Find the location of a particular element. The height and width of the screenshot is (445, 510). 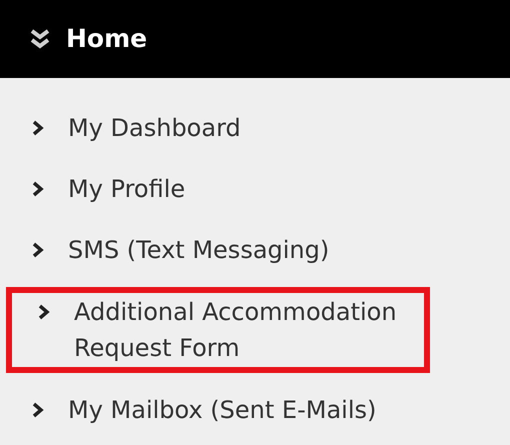

double-chevron-icon is located at coordinates (40, 39).